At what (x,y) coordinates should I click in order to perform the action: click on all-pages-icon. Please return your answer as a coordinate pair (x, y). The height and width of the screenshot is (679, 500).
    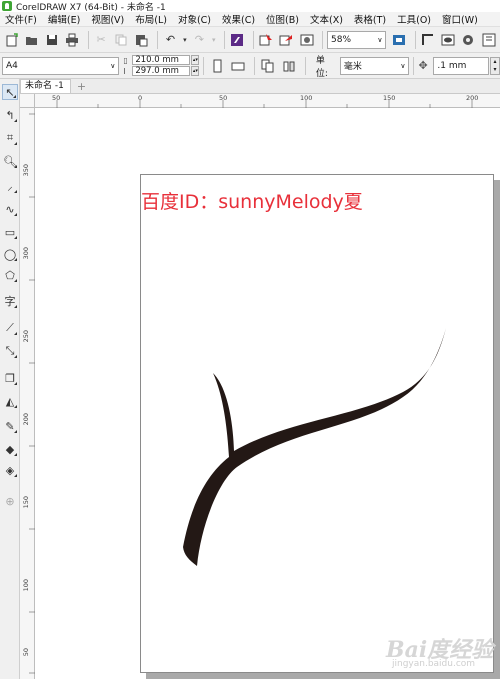
    Looking at the image, I should click on (268, 66).